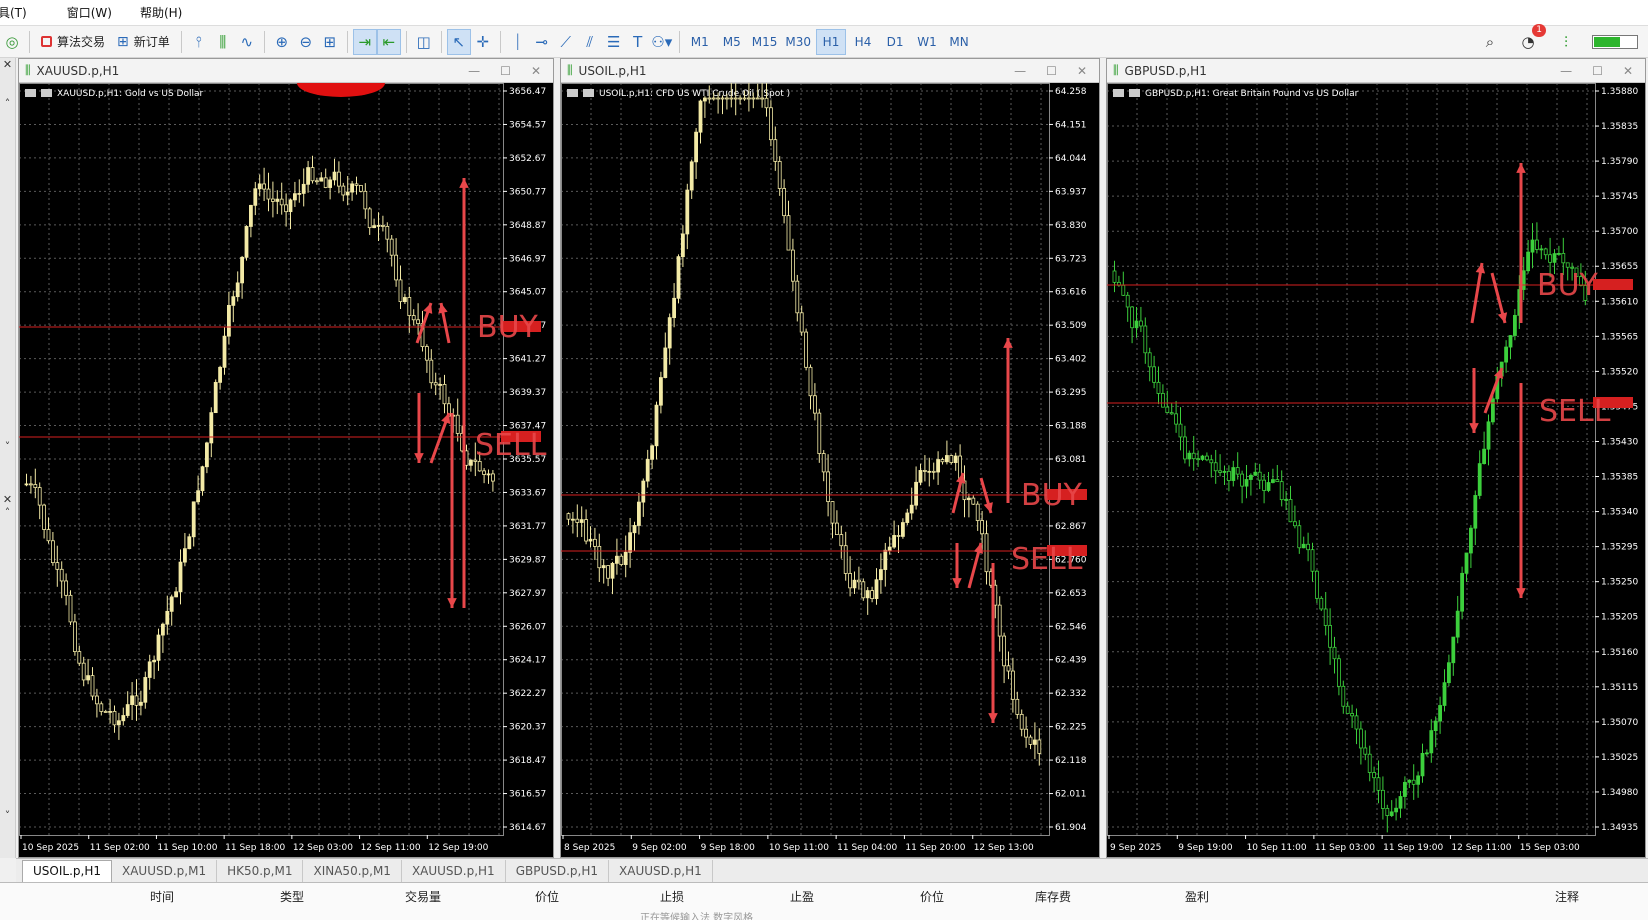  What do you see at coordinates (1619, 267) in the screenshot?
I see `price-tick-label: 1.35655` at bounding box center [1619, 267].